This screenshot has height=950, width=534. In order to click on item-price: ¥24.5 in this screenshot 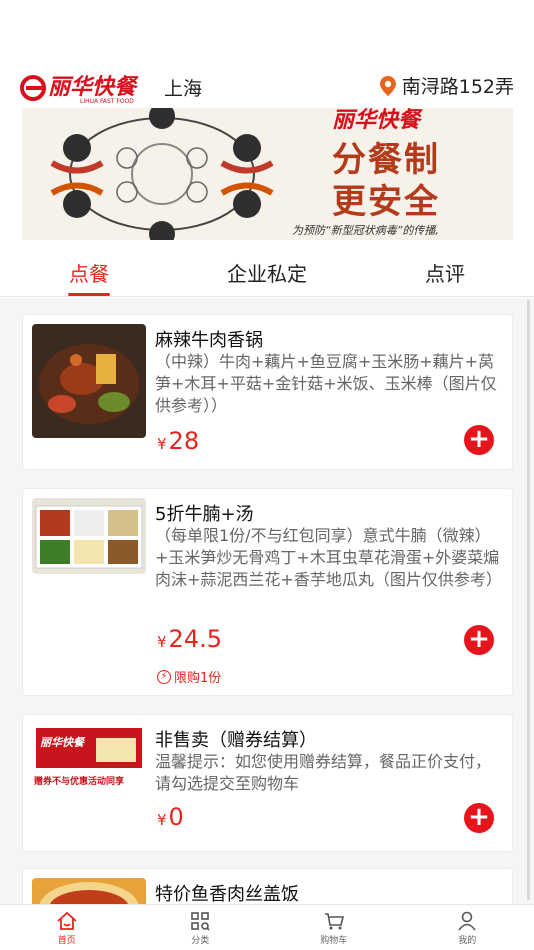, I will do `click(189, 639)`.